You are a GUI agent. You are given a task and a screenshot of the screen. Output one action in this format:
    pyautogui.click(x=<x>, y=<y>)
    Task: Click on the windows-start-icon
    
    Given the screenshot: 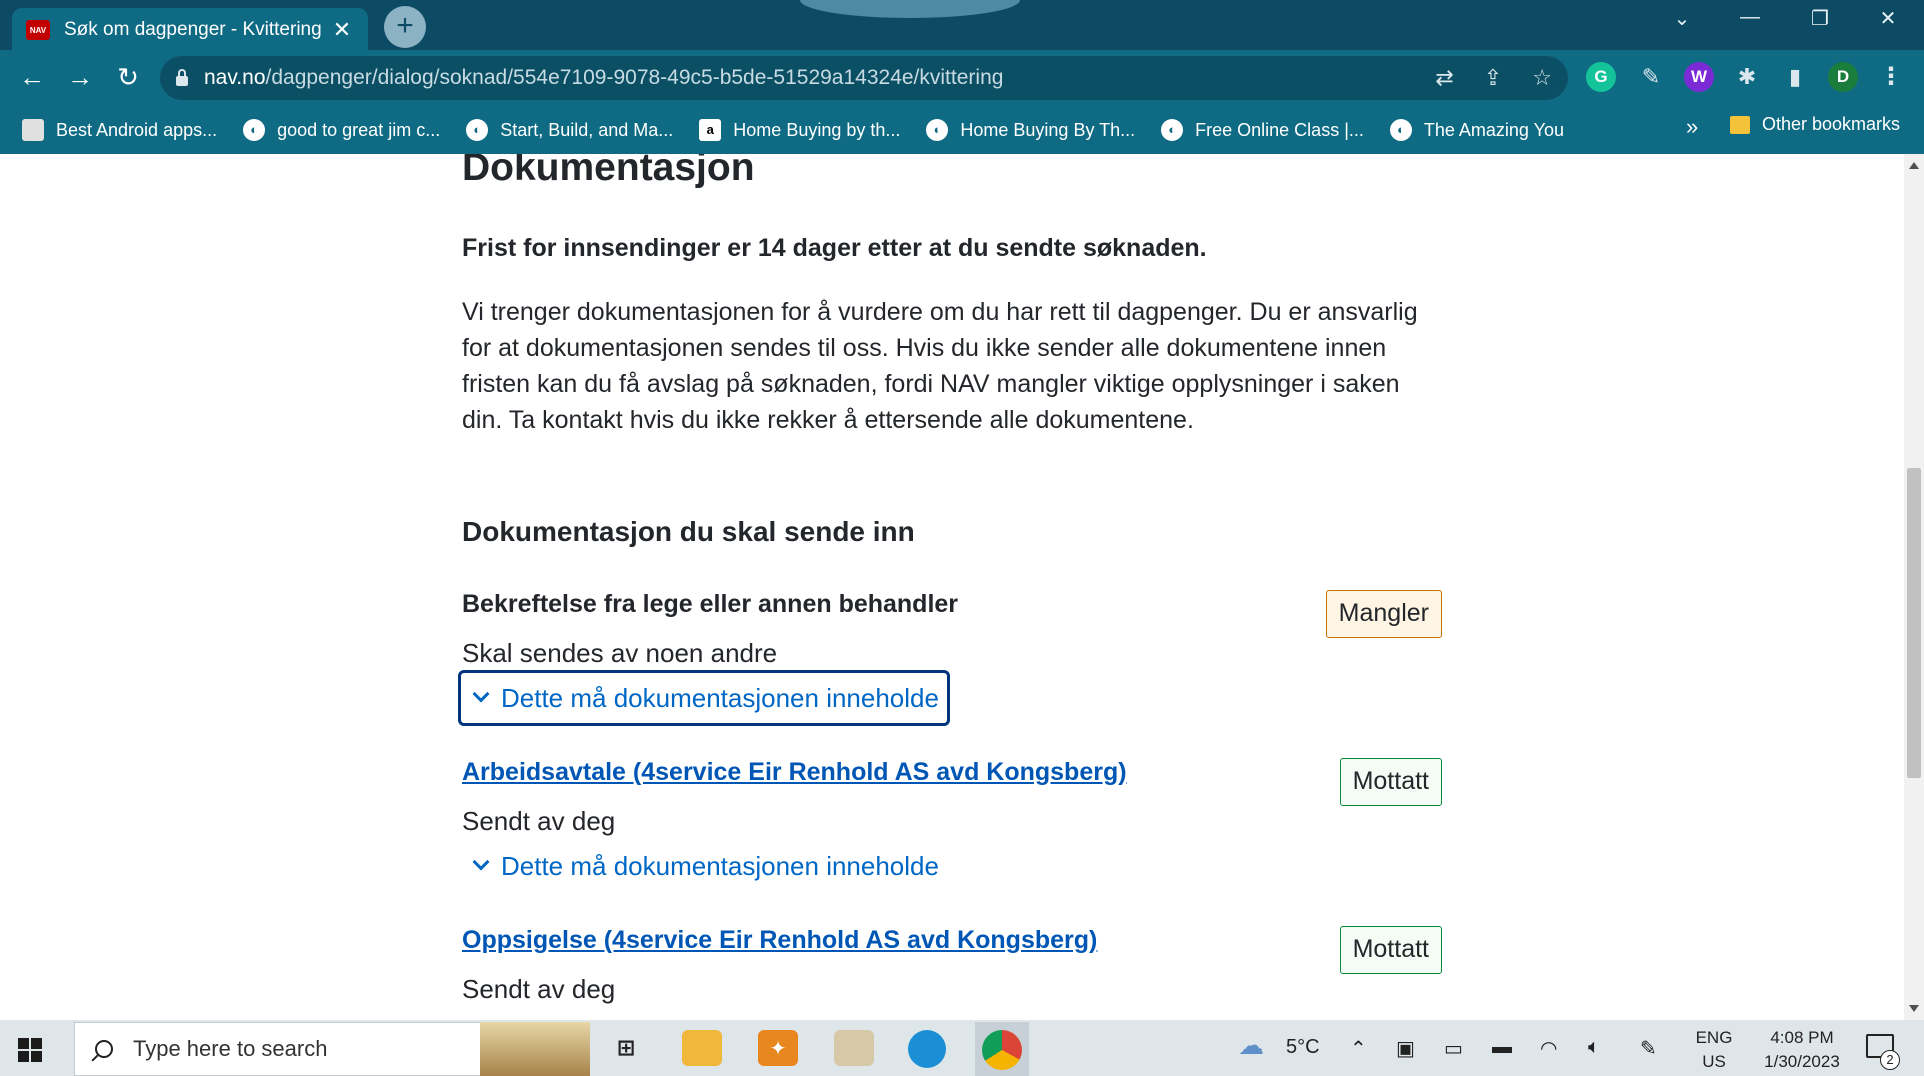 What is the action you would take?
    pyautogui.click(x=30, y=1050)
    